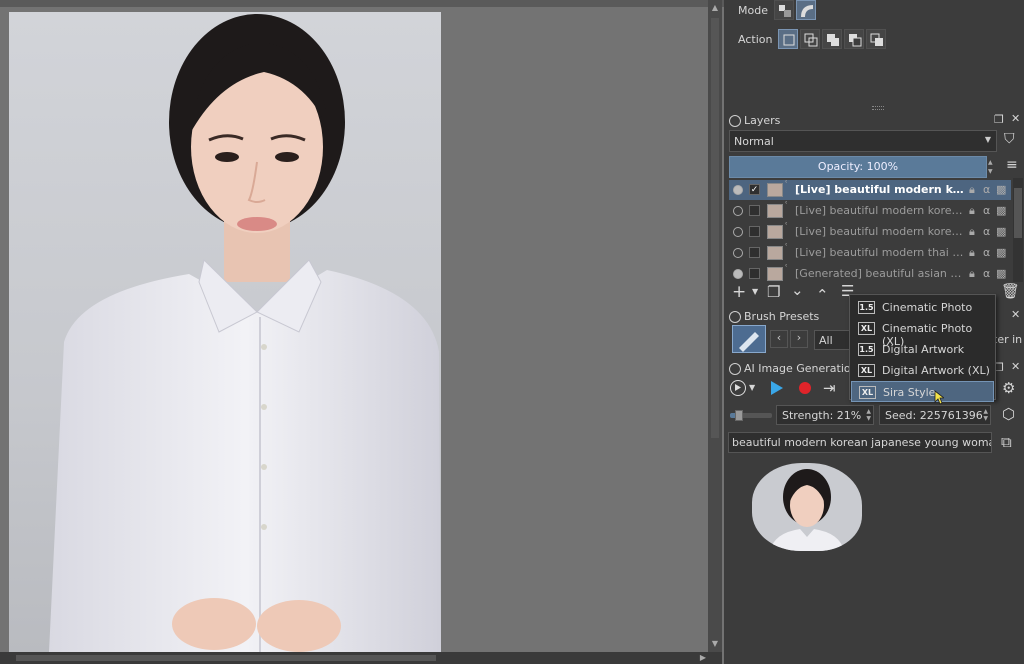 The height and width of the screenshot is (664, 1024). I want to click on layers-scrollbar, so click(1018, 230).